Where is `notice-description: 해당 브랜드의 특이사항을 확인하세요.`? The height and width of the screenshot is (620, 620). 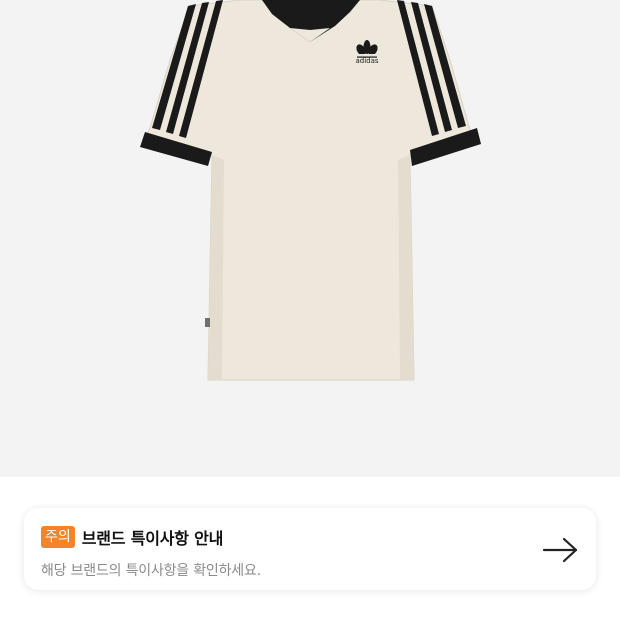
notice-description: 해당 브랜드의 특이사항을 확인하세요. is located at coordinates (151, 571).